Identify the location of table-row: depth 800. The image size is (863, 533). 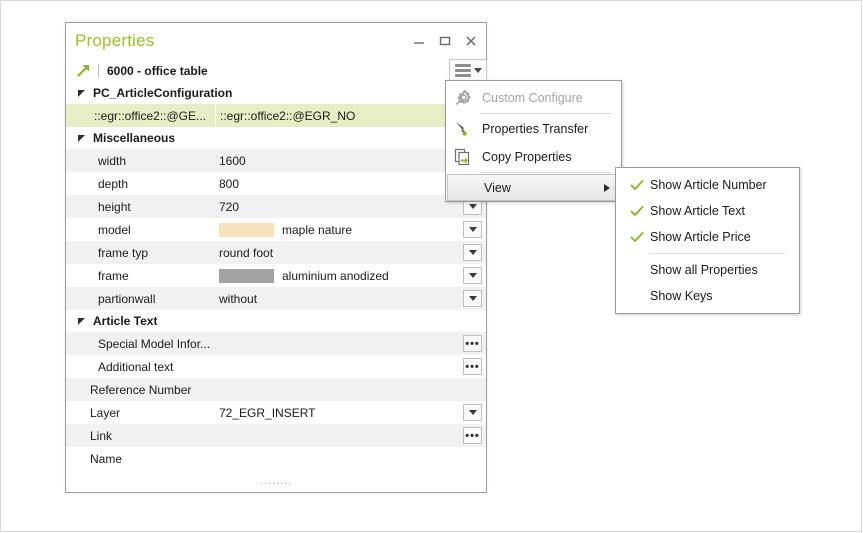
(276, 183).